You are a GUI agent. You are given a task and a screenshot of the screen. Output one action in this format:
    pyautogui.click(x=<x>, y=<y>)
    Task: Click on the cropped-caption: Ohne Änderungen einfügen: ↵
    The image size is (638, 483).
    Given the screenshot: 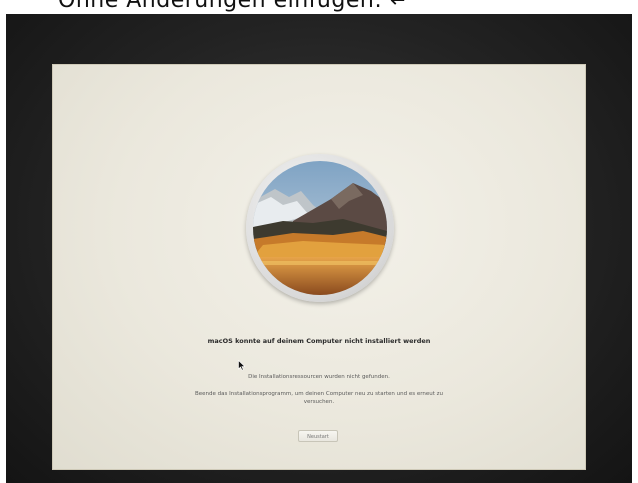 What is the action you would take?
    pyautogui.click(x=233, y=6)
    